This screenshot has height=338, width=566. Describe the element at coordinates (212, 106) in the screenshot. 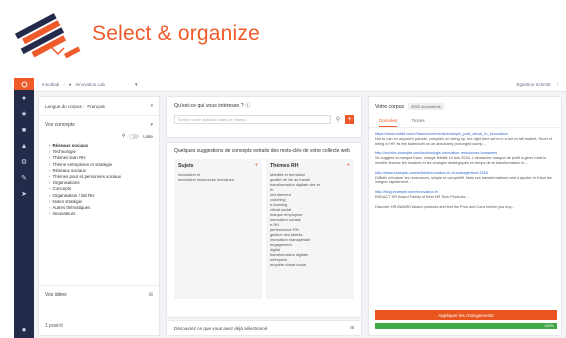

I see `question-title: Qu'est-ce qui vous intéresse ? ⓘ` at that location.